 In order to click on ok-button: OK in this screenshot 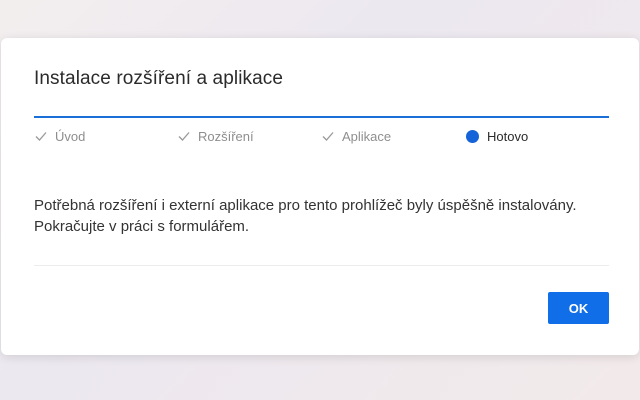, I will do `click(578, 308)`.